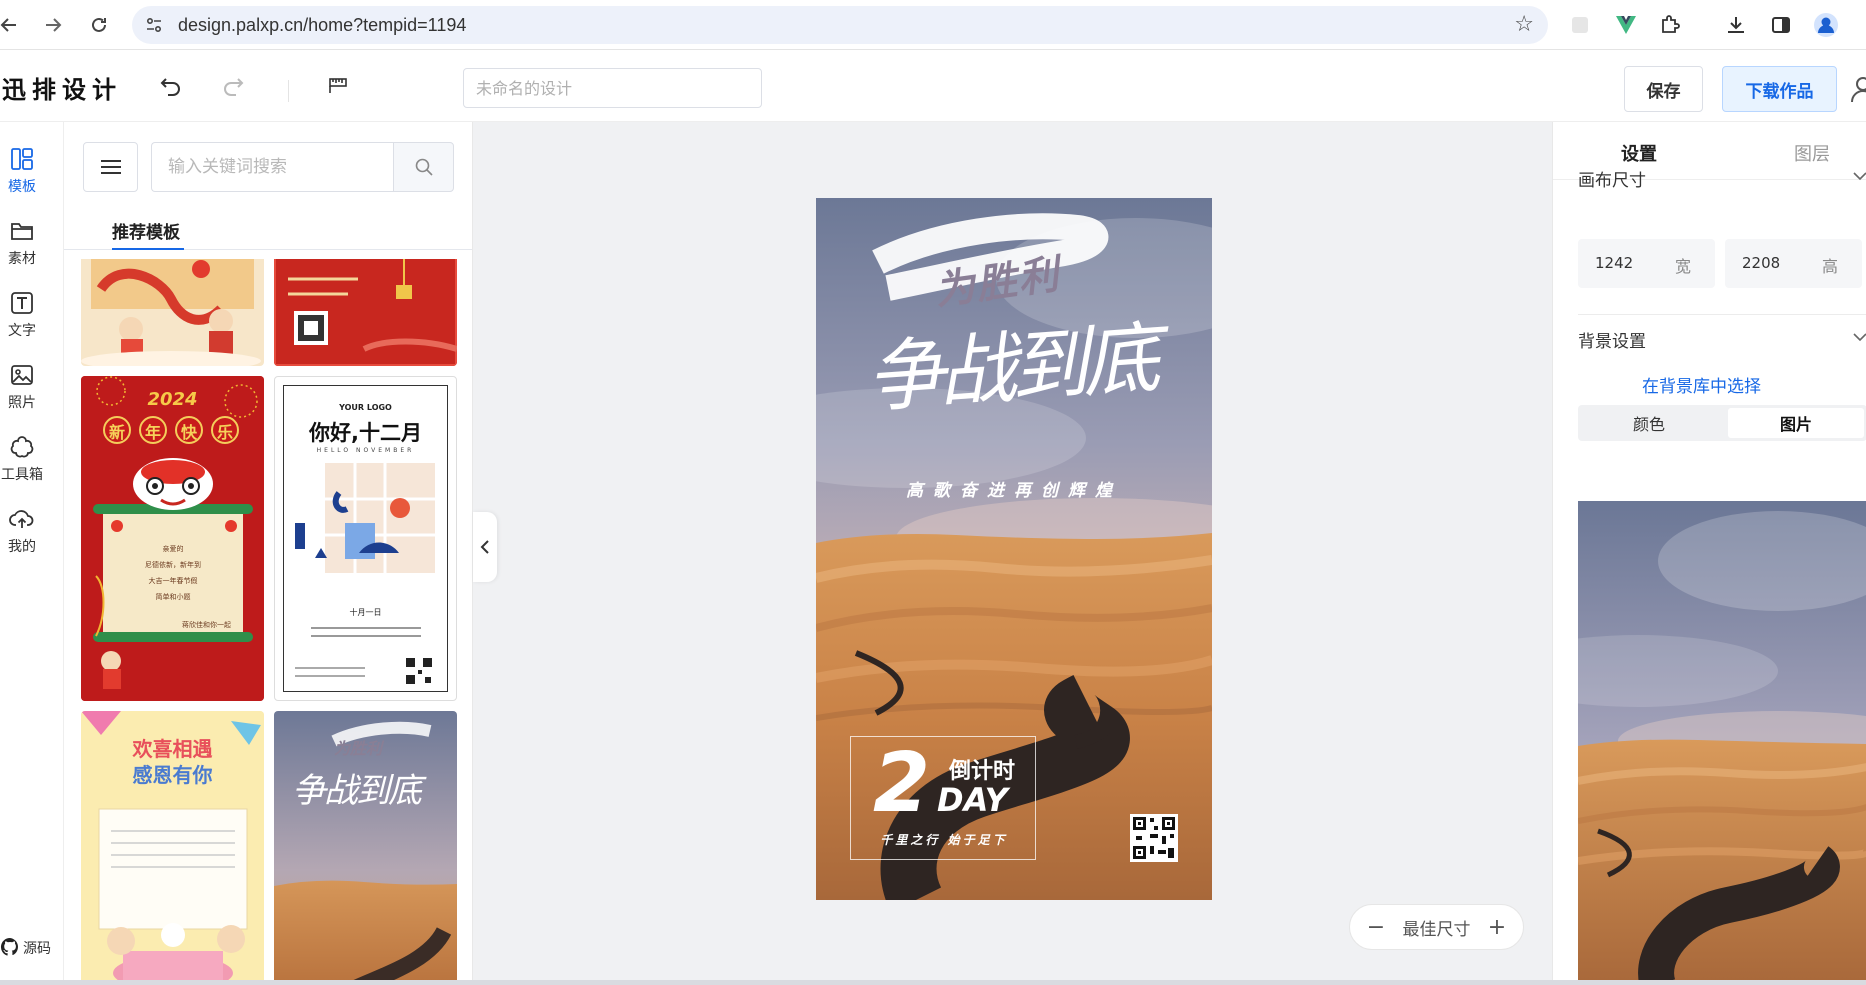 The height and width of the screenshot is (985, 1866). I want to click on template-thumb-december: YOUR LOGO 你好,十二月 HELLO NOVEMBER 十月一日, so click(365, 538).